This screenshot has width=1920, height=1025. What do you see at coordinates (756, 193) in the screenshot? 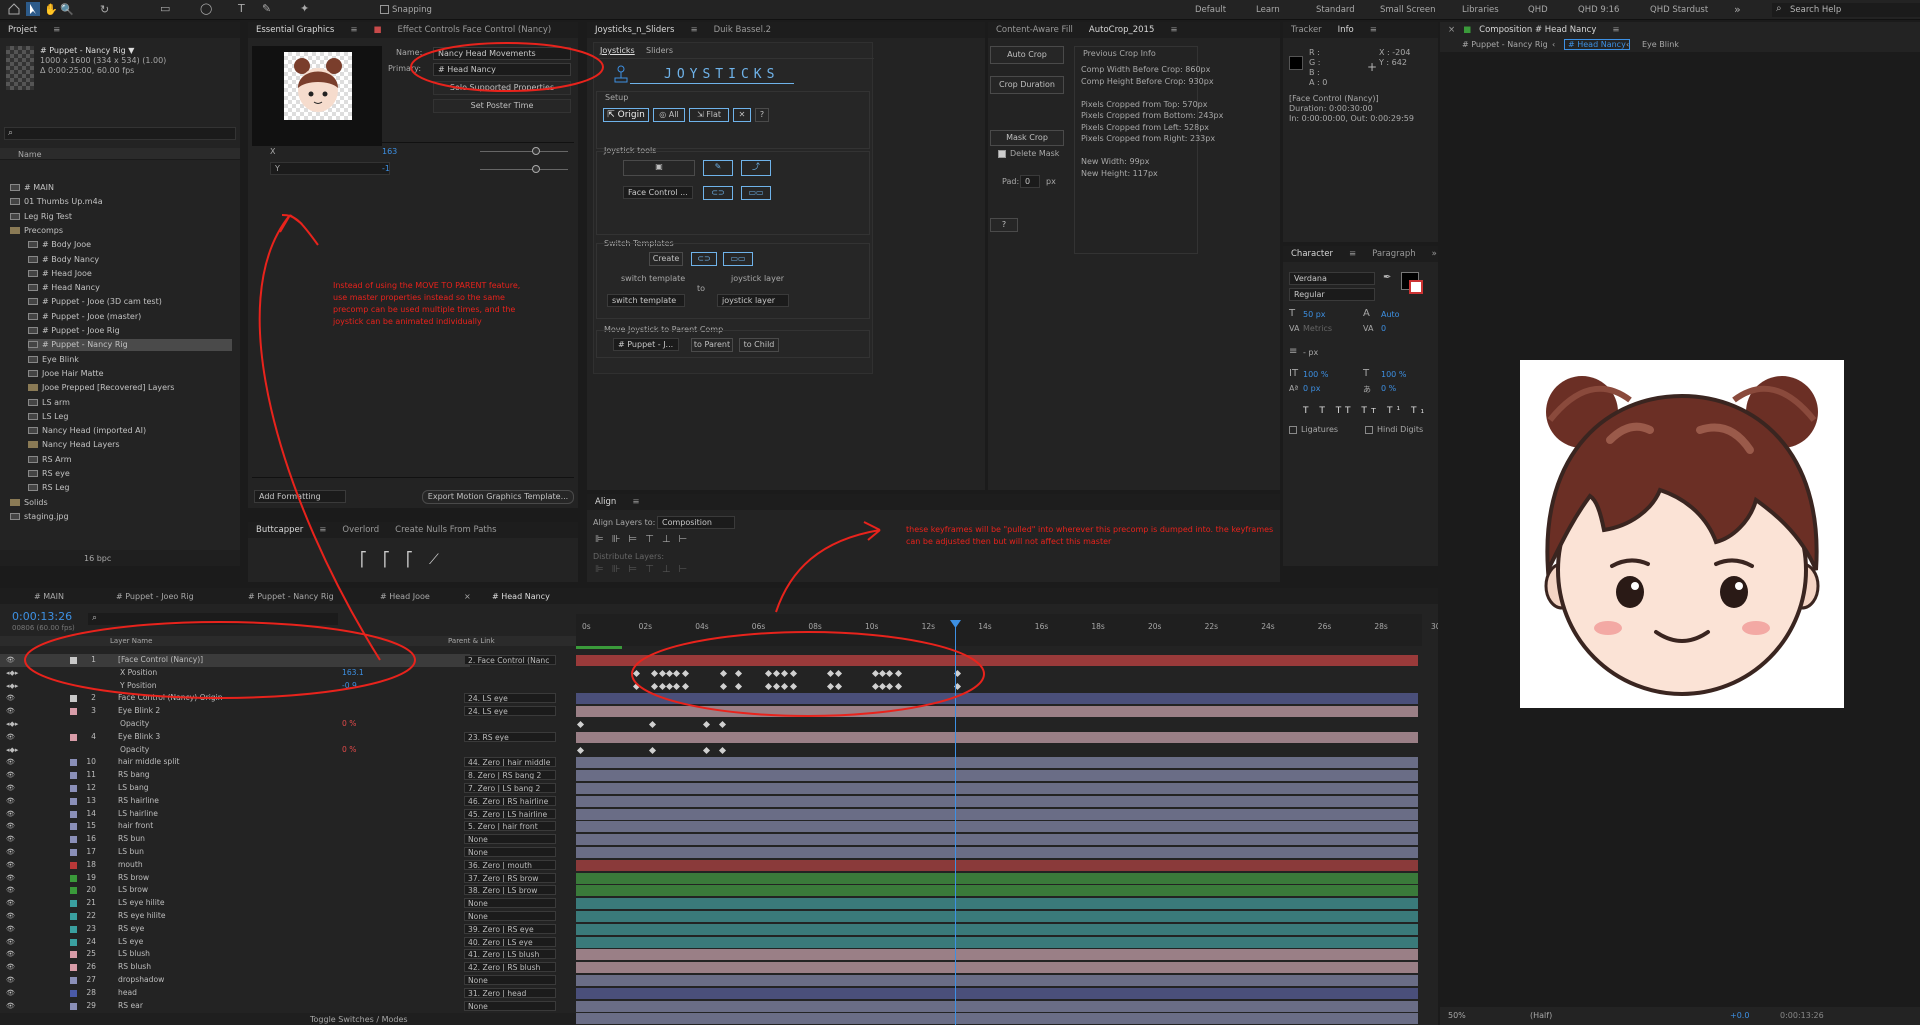
I see `unlink-layers-button: ▭▭` at bounding box center [756, 193].